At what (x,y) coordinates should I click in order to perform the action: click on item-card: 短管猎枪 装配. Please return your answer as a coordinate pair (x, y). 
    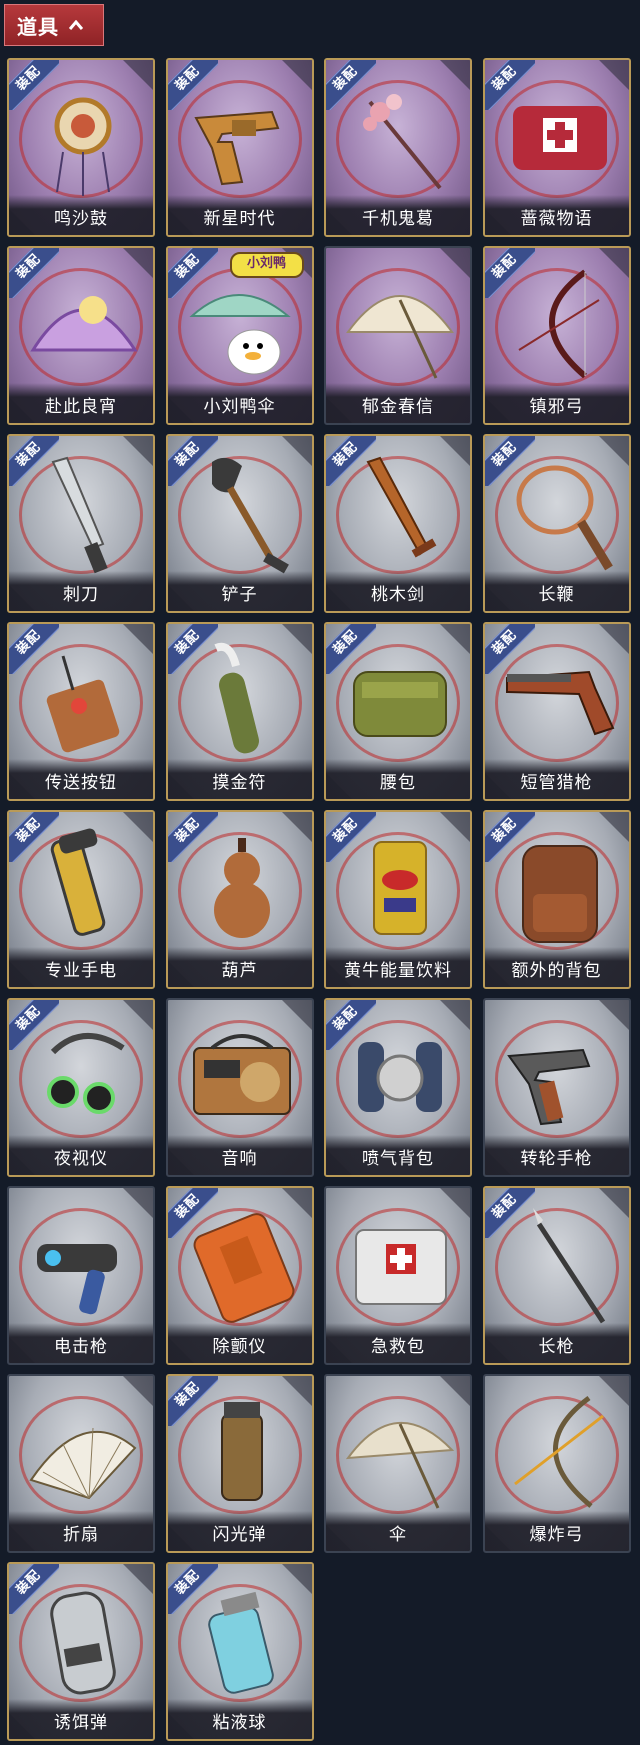
    Looking at the image, I should click on (556, 711).